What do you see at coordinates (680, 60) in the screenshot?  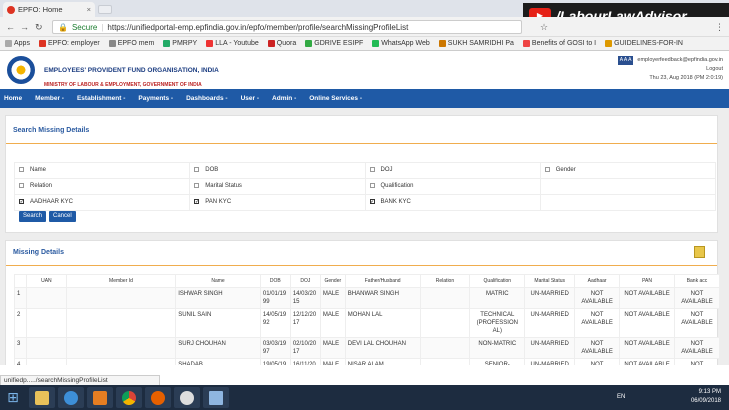 I see `feedback-email: employerfeedback@epfindia.gov.in` at bounding box center [680, 60].